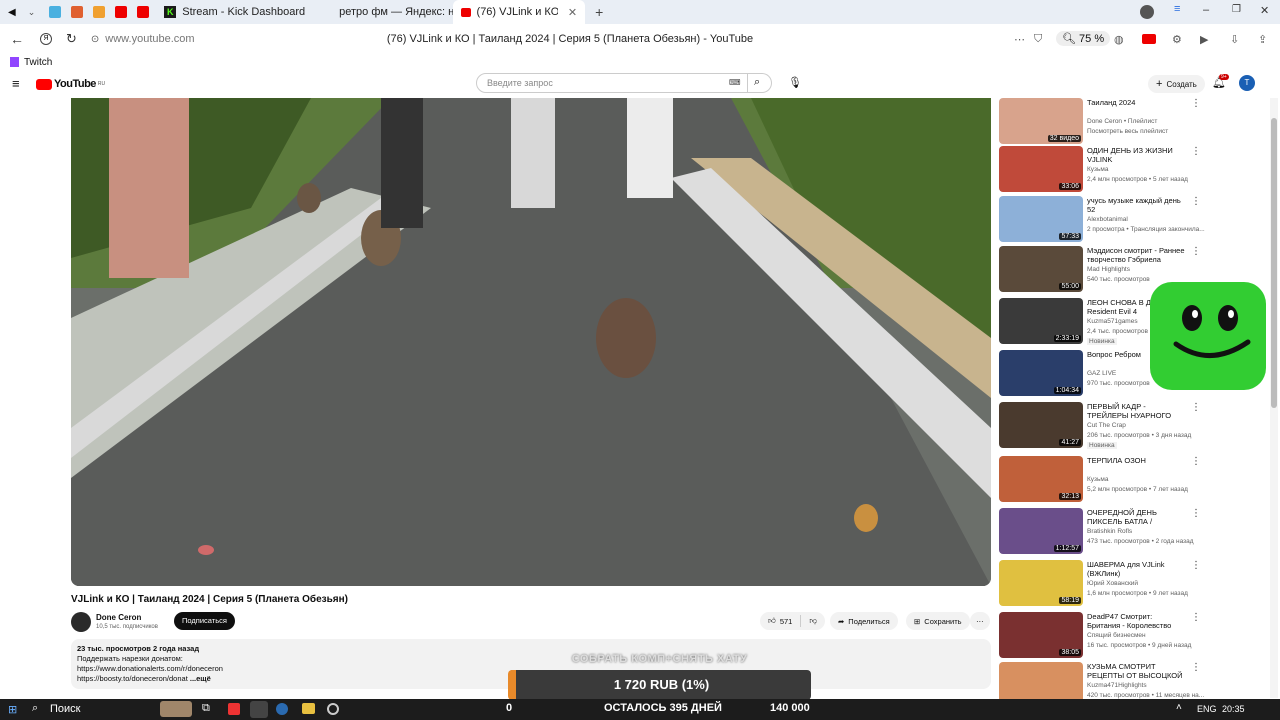  Describe the element at coordinates (1206, 10) in the screenshot. I see `minimize-icon: –` at that location.